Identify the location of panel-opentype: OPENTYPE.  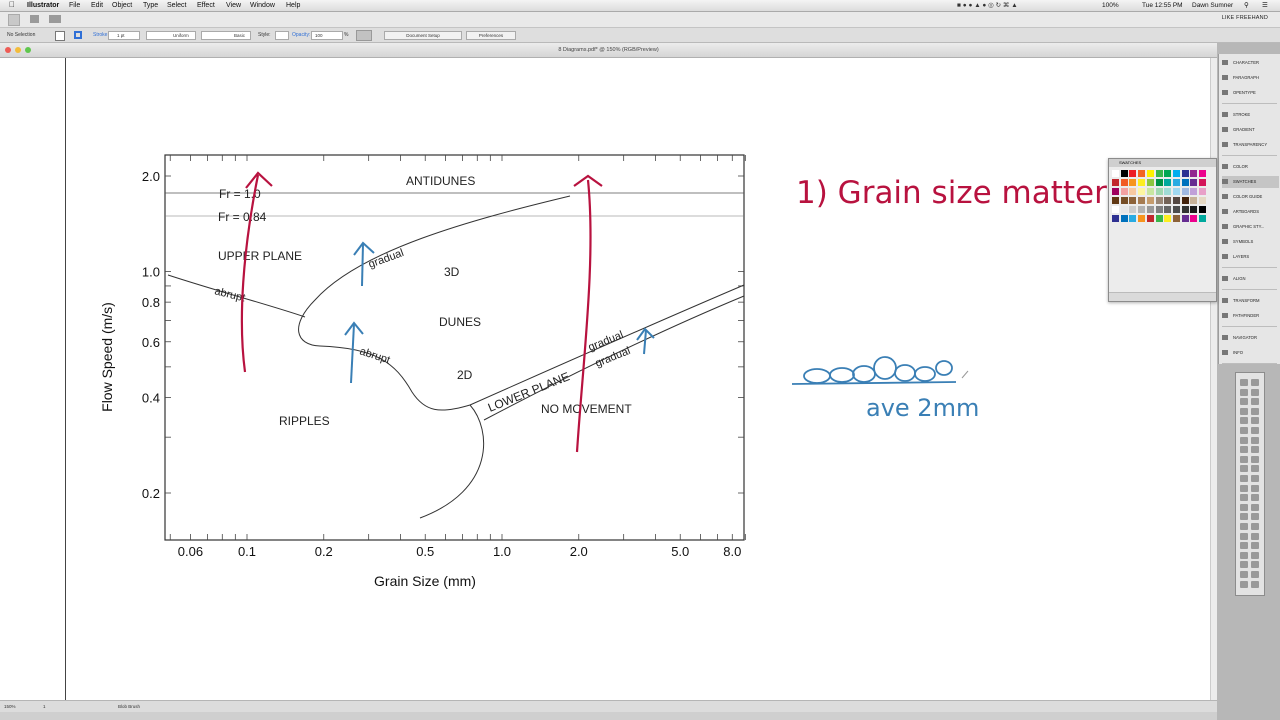
(1250, 93).